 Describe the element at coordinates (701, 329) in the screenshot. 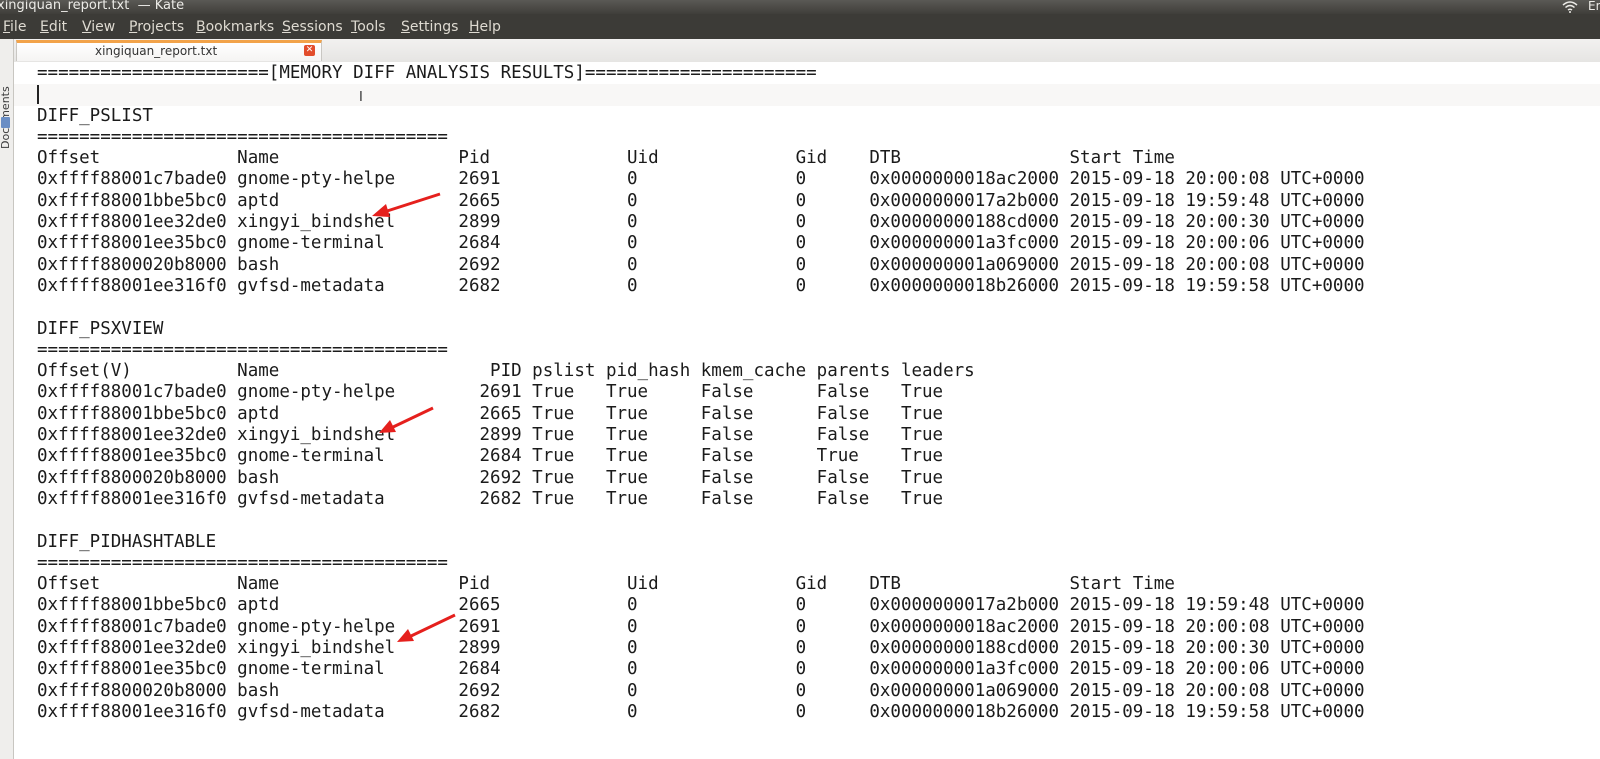

I see `text-line: DIFF_PSXVIEW` at that location.